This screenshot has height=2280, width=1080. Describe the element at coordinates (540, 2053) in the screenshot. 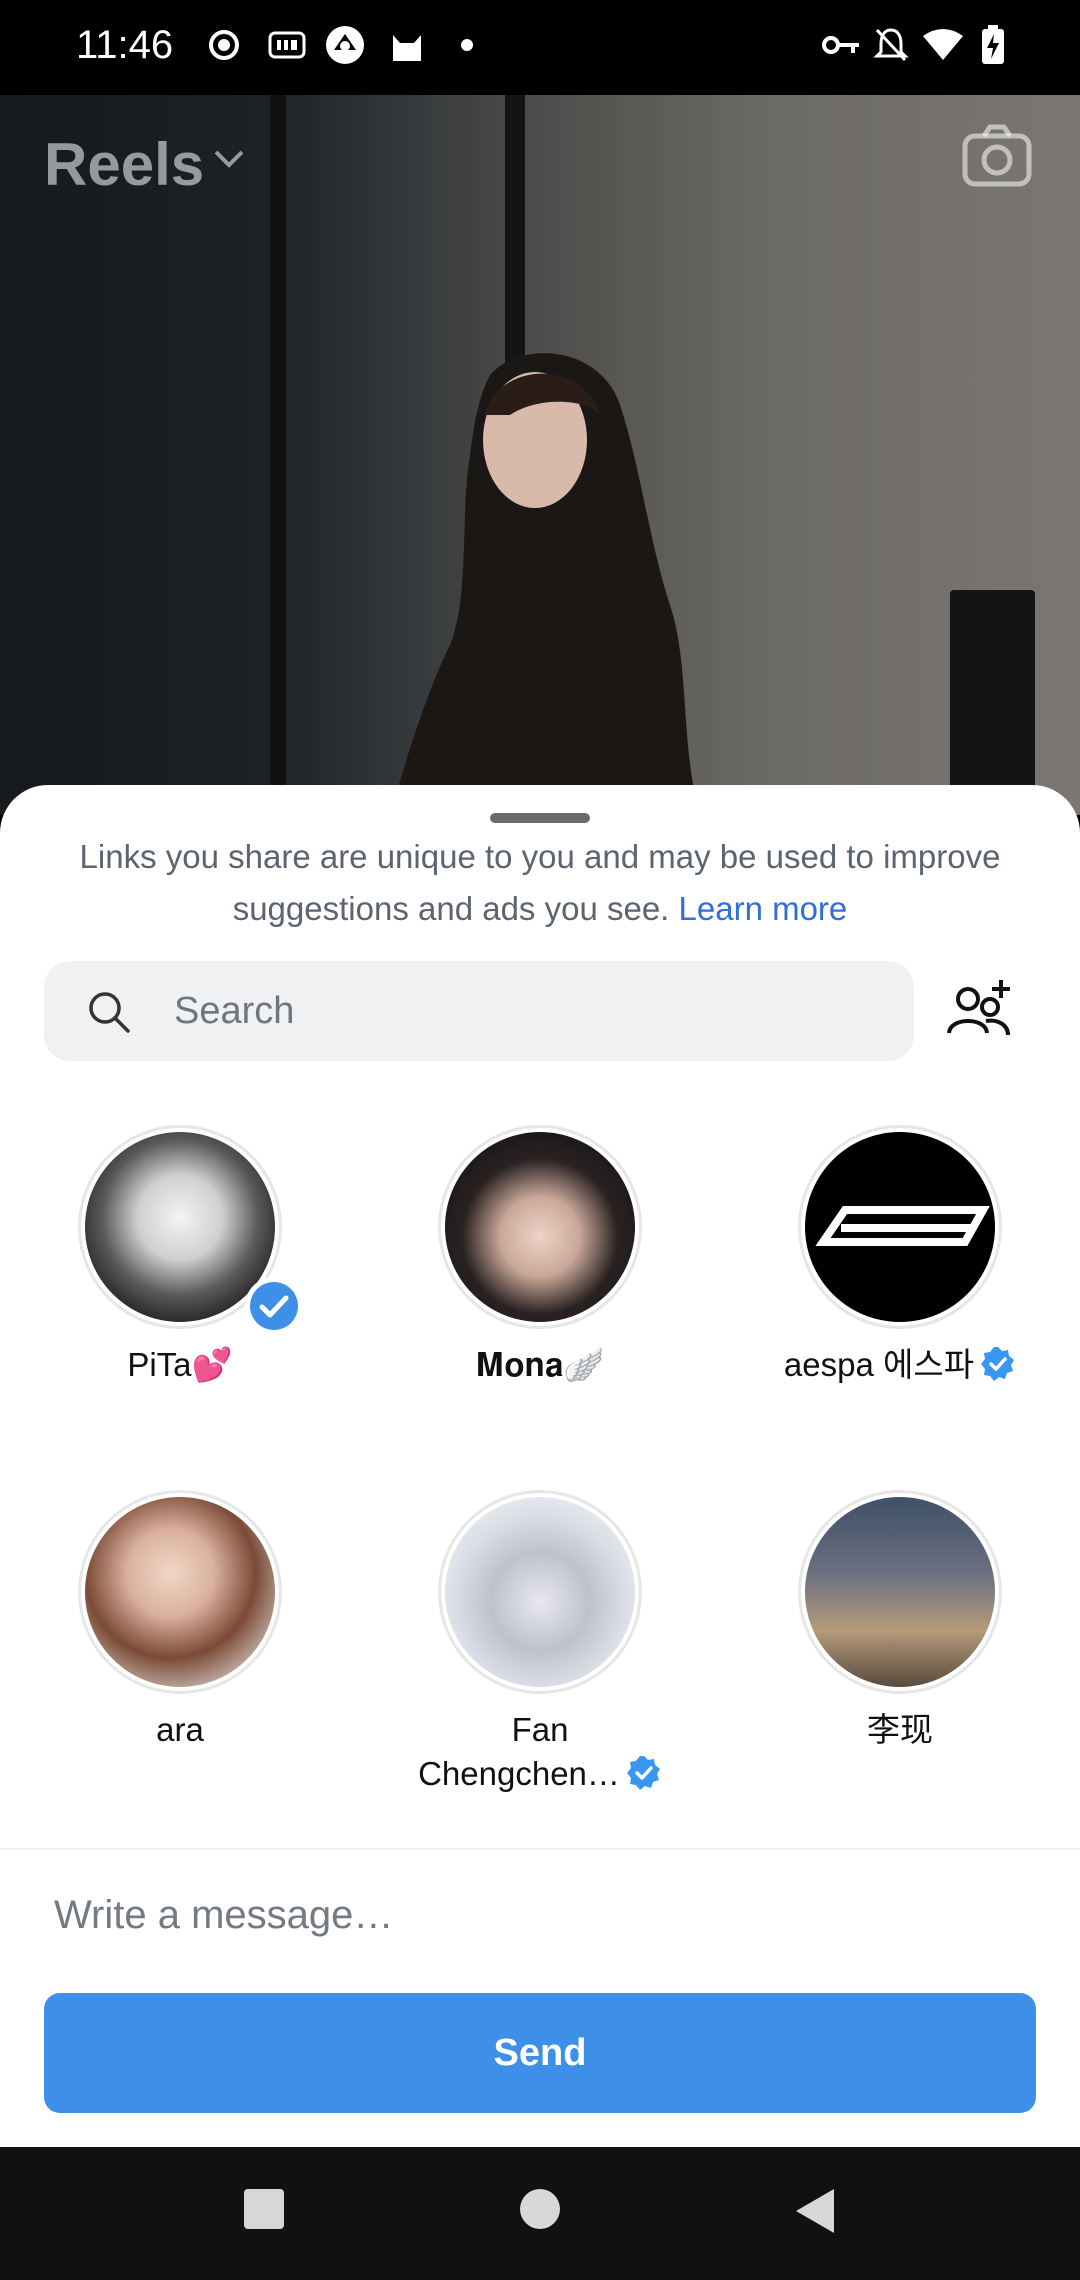

I see `send-button: Send` at that location.